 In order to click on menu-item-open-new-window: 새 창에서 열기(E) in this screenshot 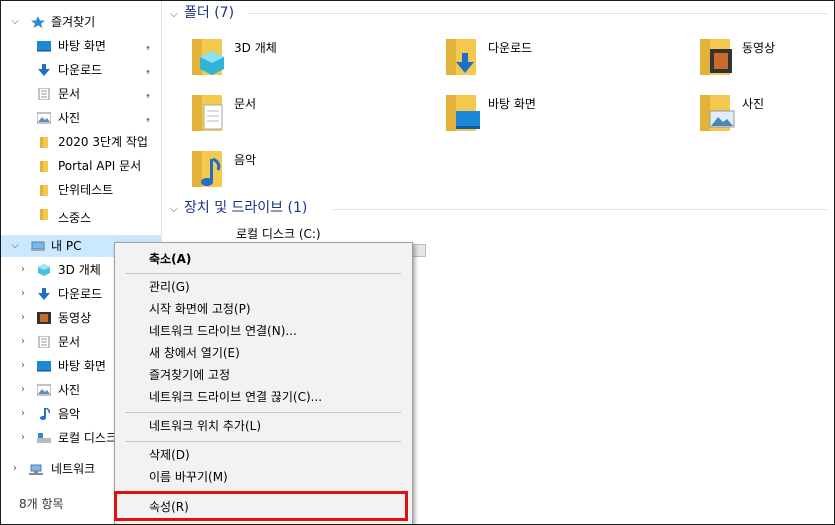, I will do `click(263, 353)`.